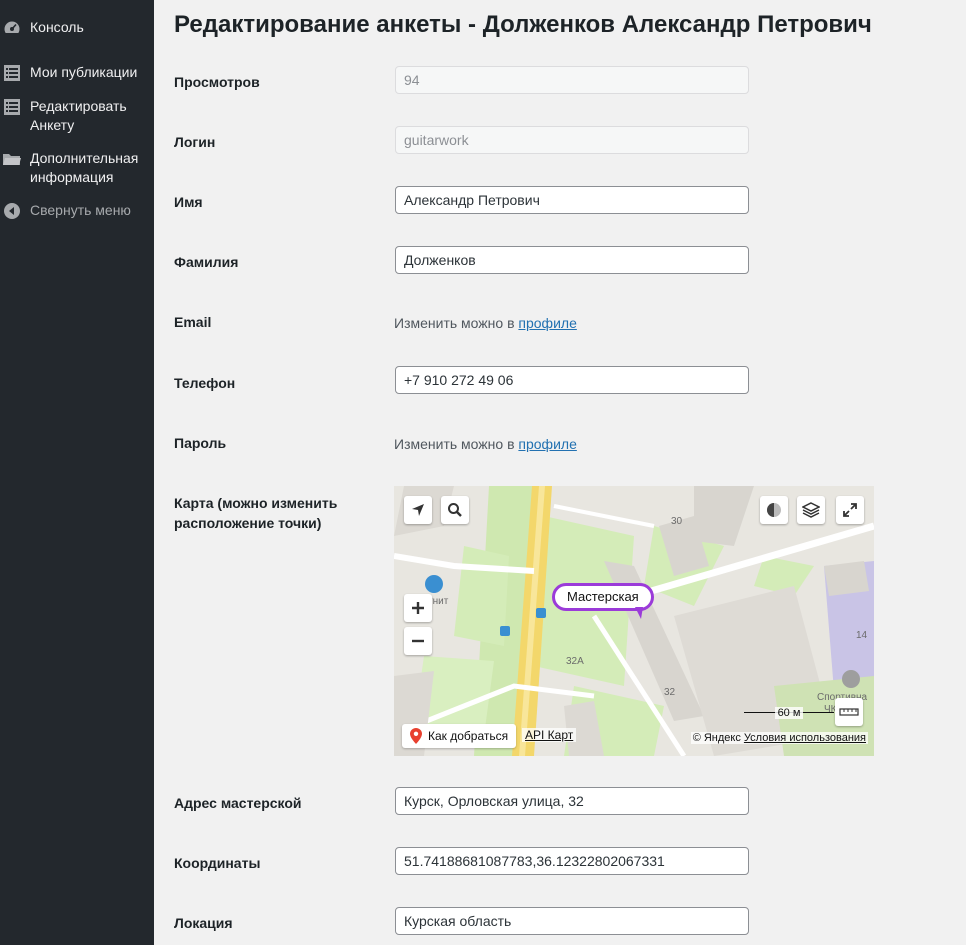  What do you see at coordinates (862, 635) in the screenshot?
I see `building-number: 14` at bounding box center [862, 635].